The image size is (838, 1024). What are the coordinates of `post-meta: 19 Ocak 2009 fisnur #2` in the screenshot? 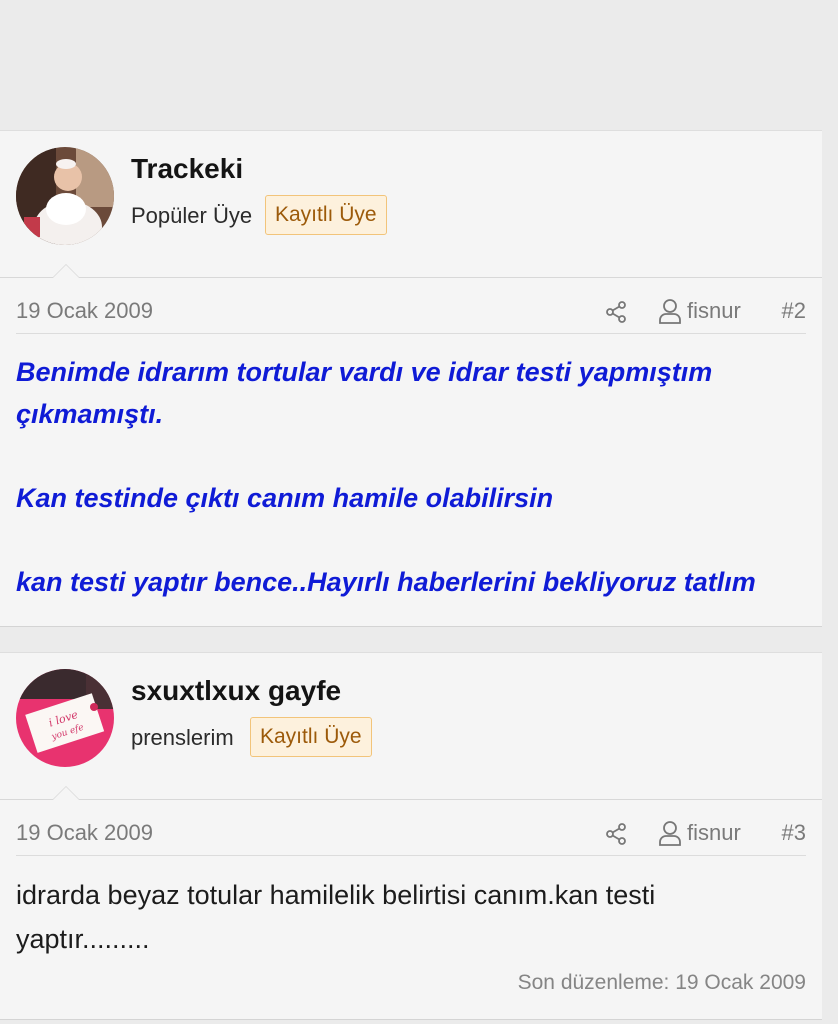 It's located at (411, 312).